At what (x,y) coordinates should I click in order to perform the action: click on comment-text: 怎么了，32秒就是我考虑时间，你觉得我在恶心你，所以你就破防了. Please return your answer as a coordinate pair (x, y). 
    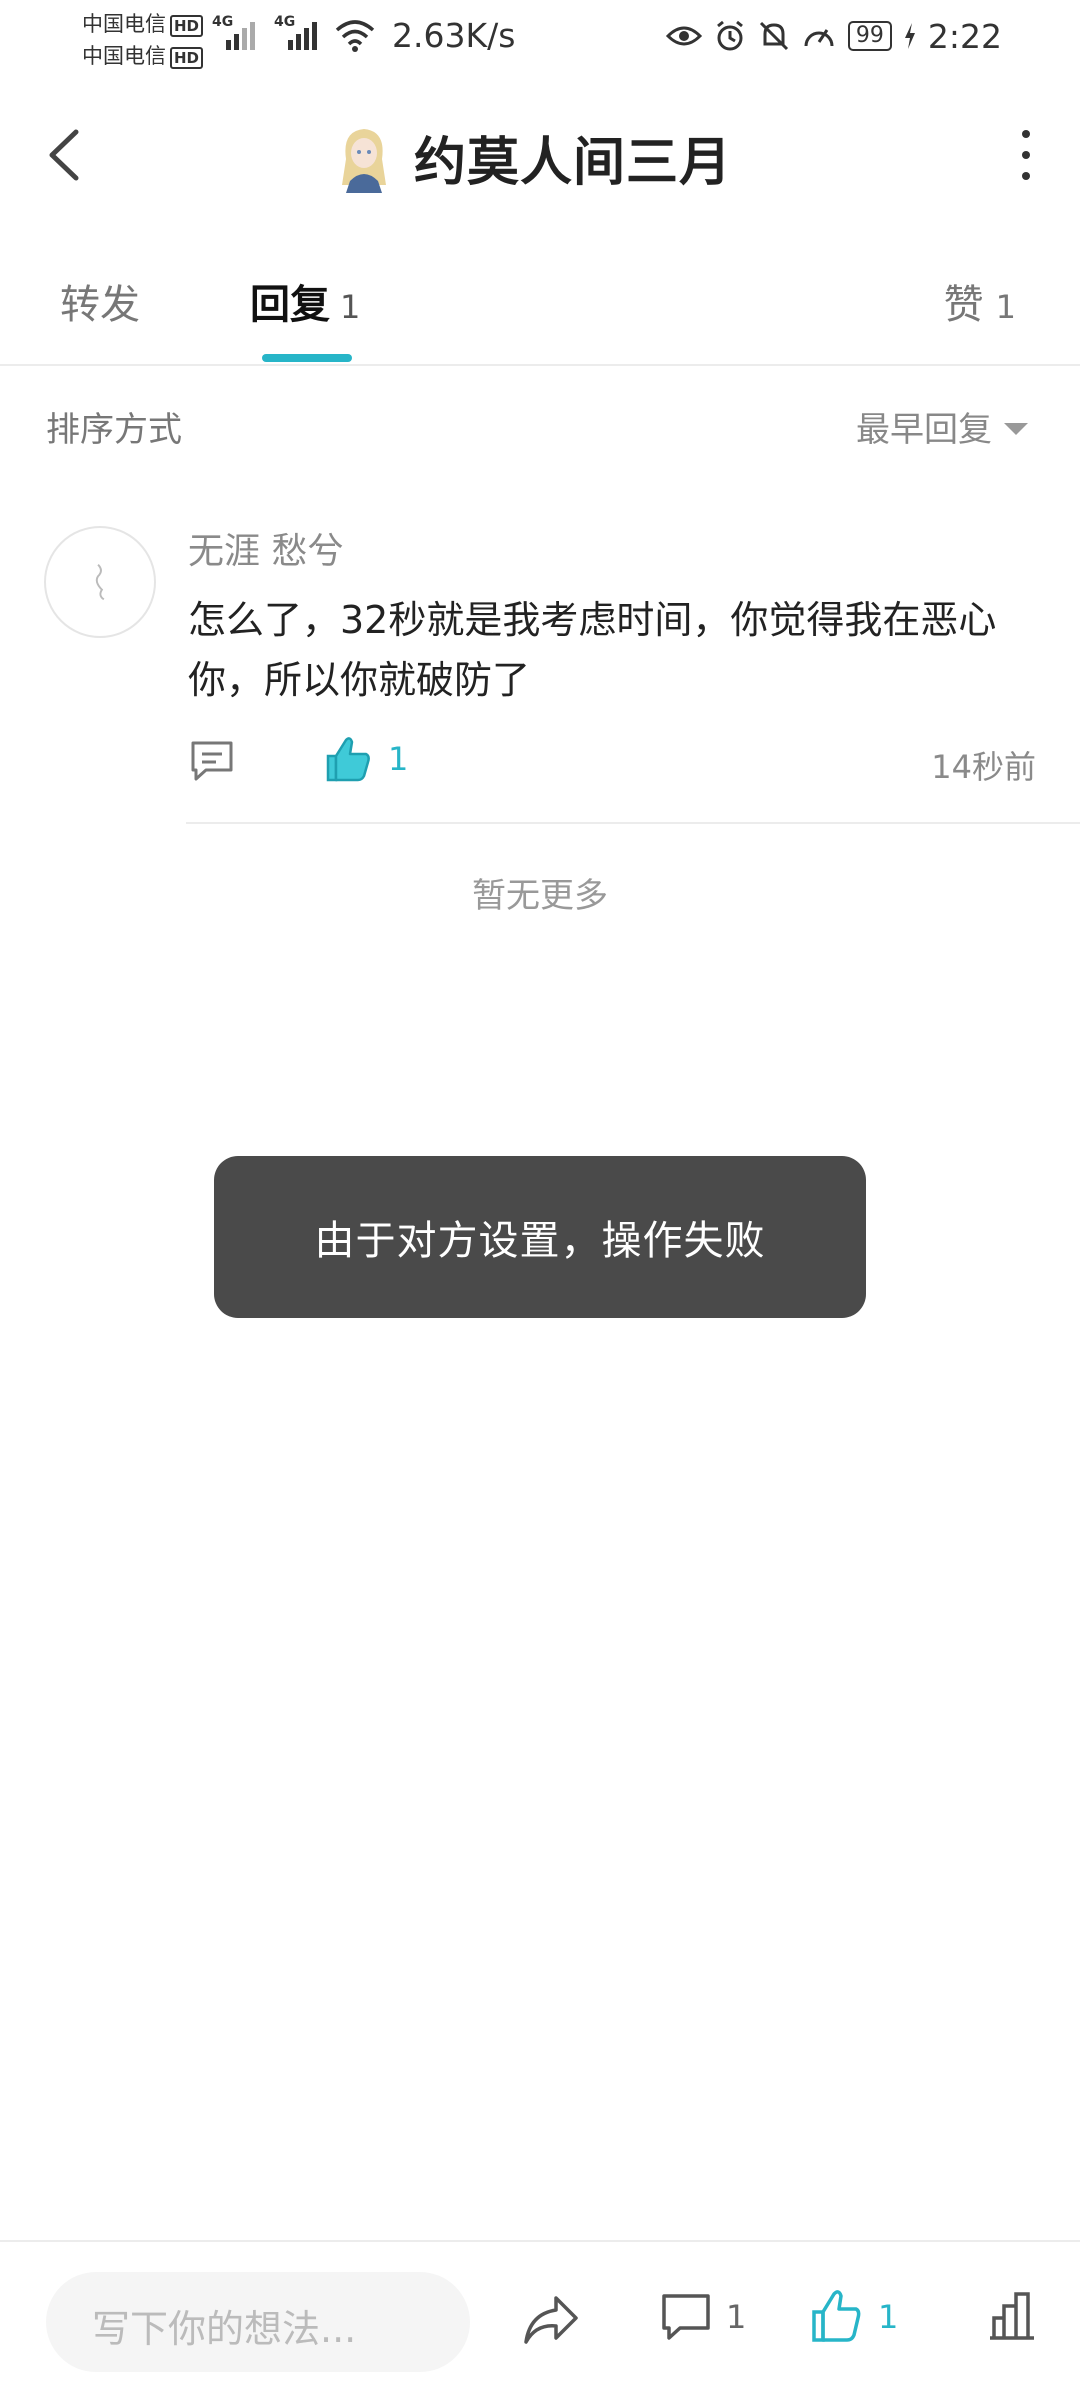
    Looking at the image, I should click on (592, 650).